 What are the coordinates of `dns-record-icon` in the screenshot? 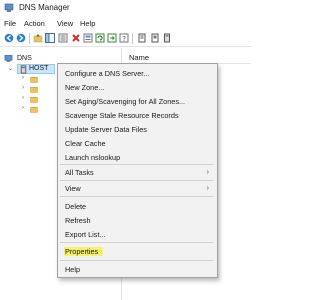 It's located at (142, 38).